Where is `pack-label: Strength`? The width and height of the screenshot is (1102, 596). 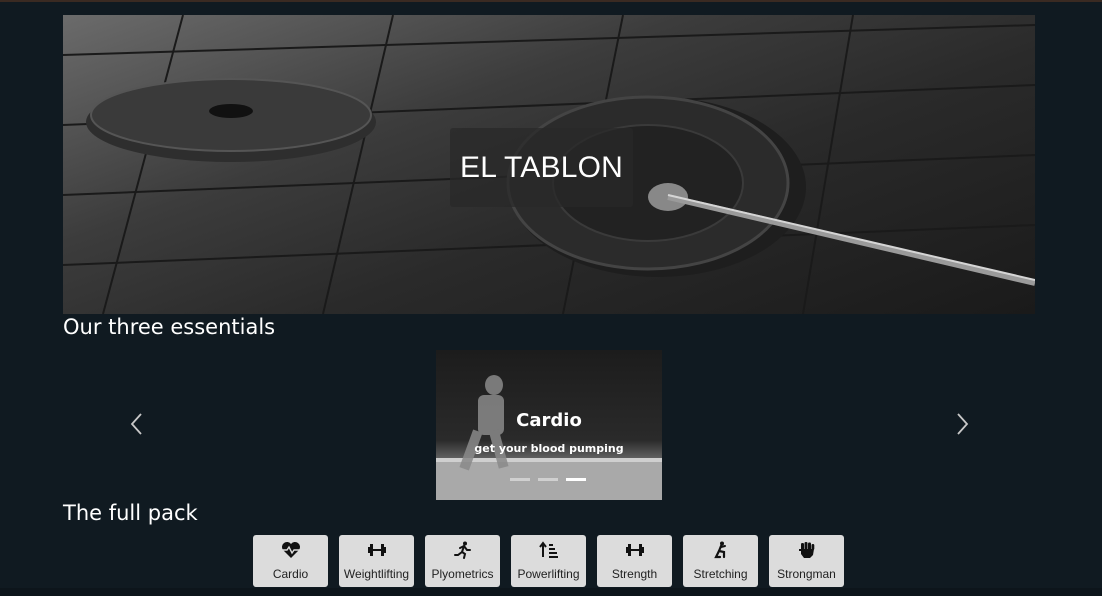
pack-label: Strength is located at coordinates (634, 574).